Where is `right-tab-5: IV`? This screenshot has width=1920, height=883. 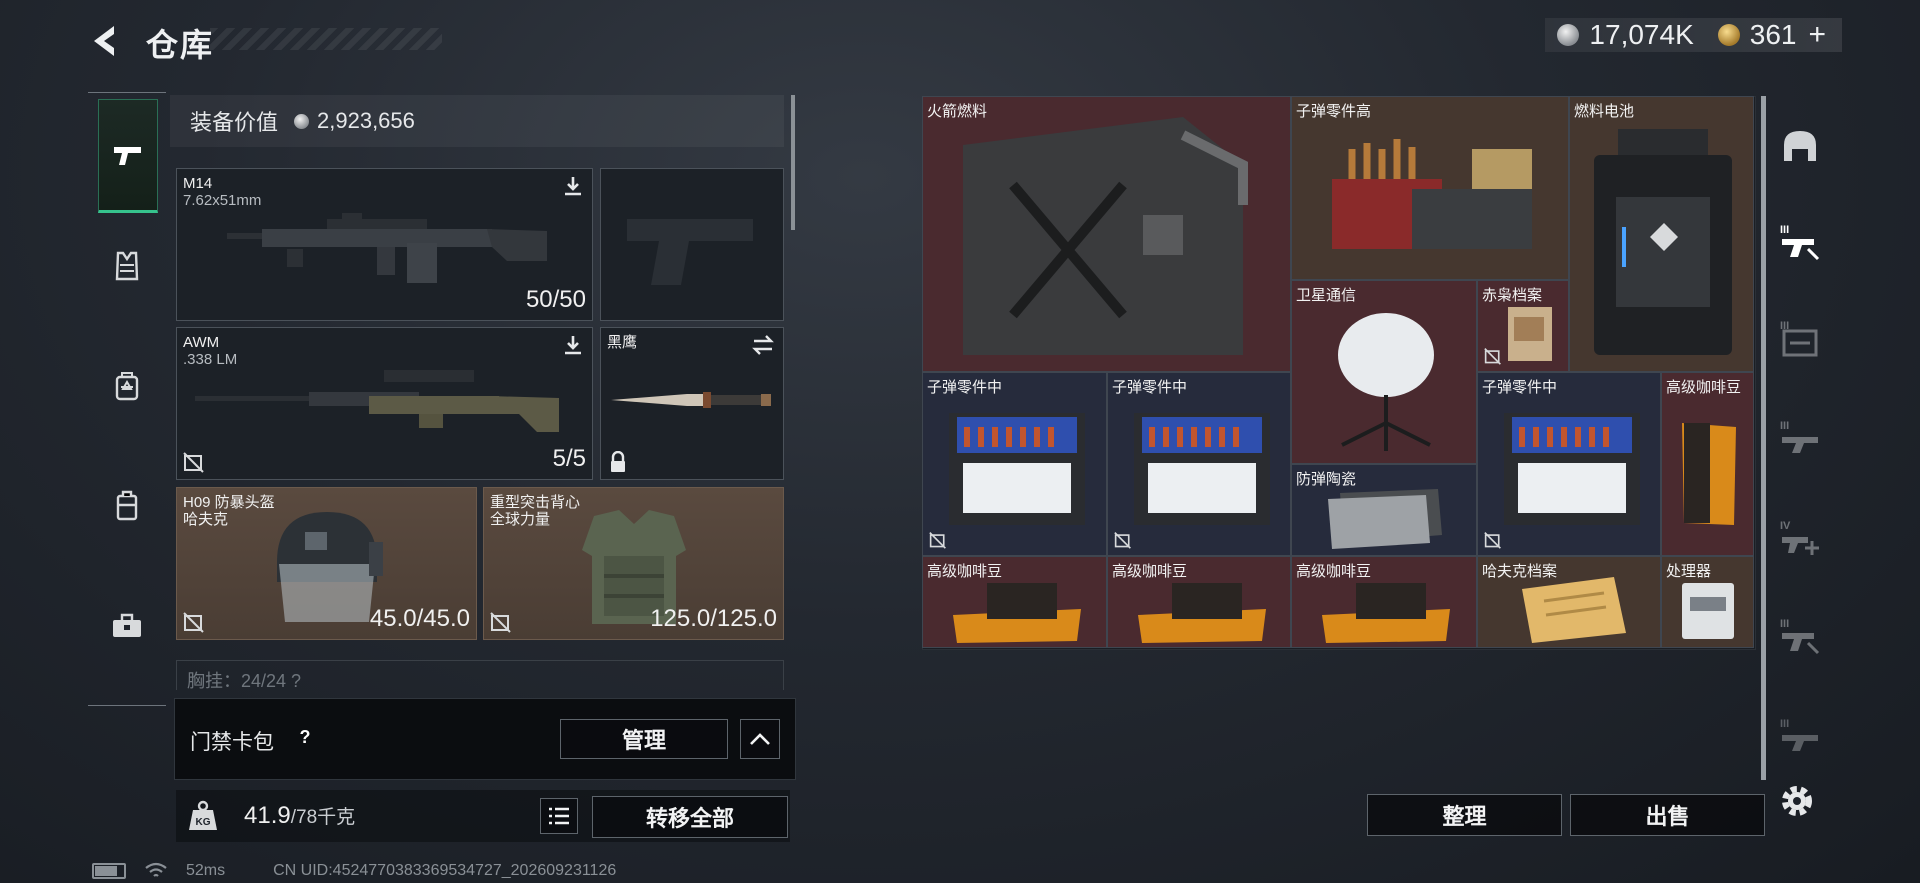
right-tab-5: IV is located at coordinates (1800, 537).